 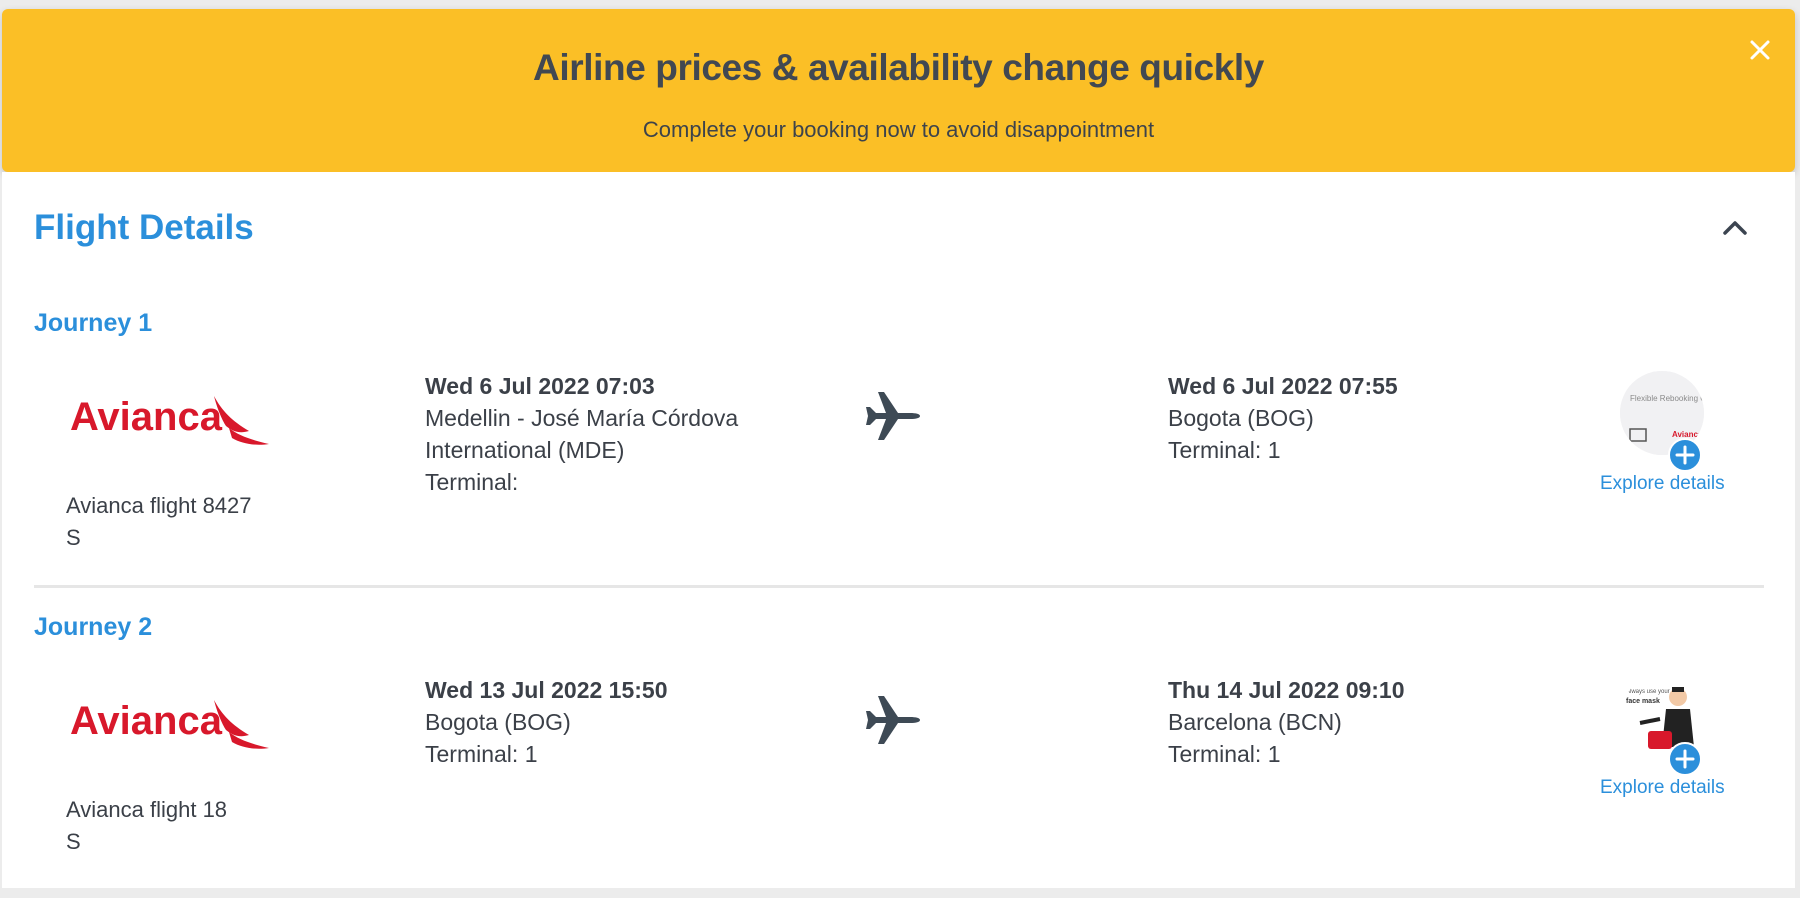 What do you see at coordinates (899, 586) in the screenshot?
I see `journey-divider` at bounding box center [899, 586].